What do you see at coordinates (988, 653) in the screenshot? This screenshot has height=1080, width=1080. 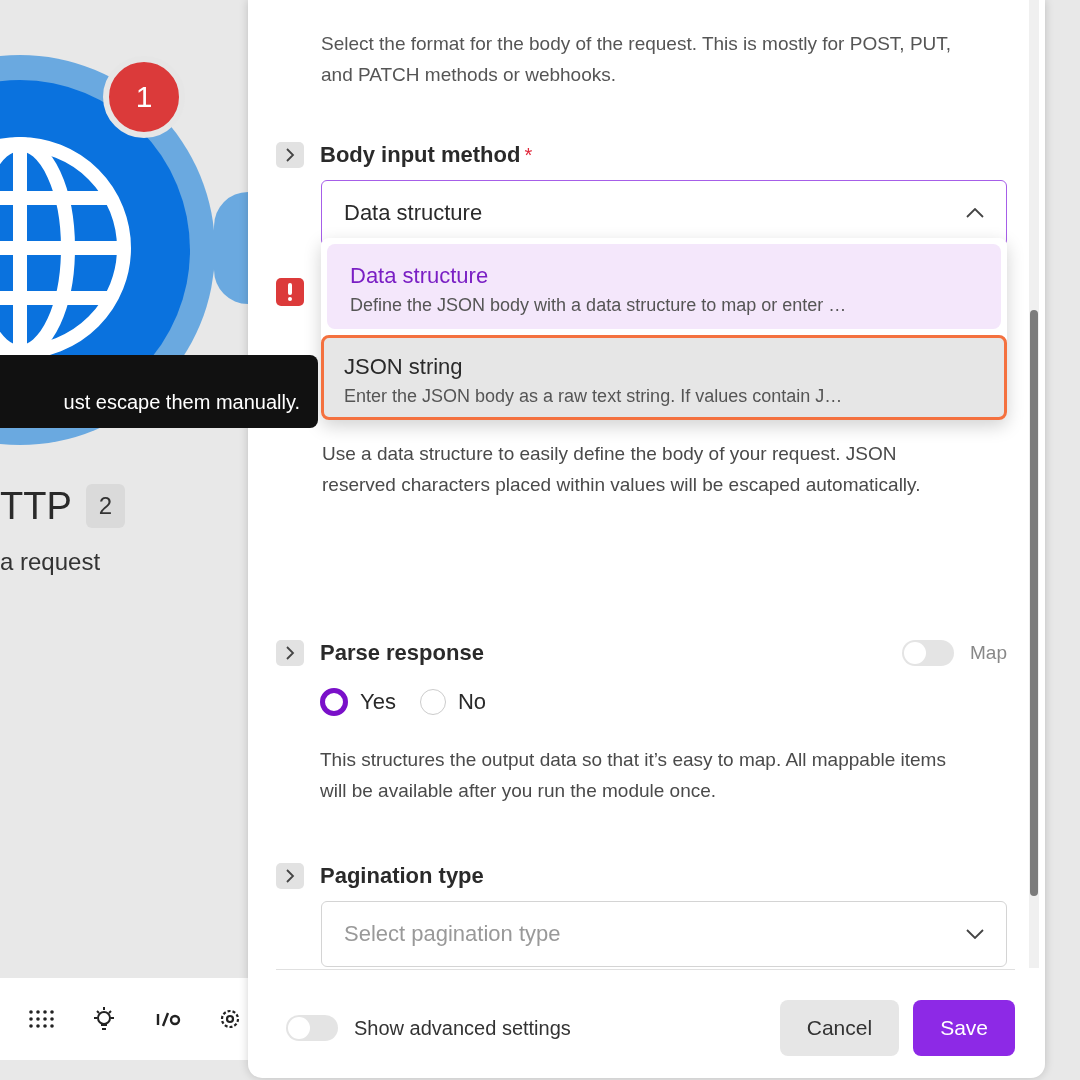 I see `map-label: Map` at bounding box center [988, 653].